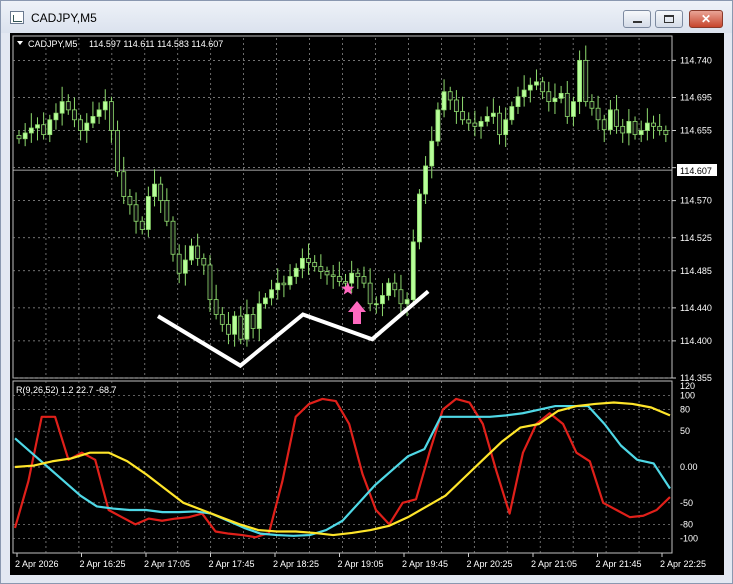 This screenshot has height=584, width=733. Describe the element at coordinates (293, 329) in the screenshot. I see `w-pattern-line` at that location.